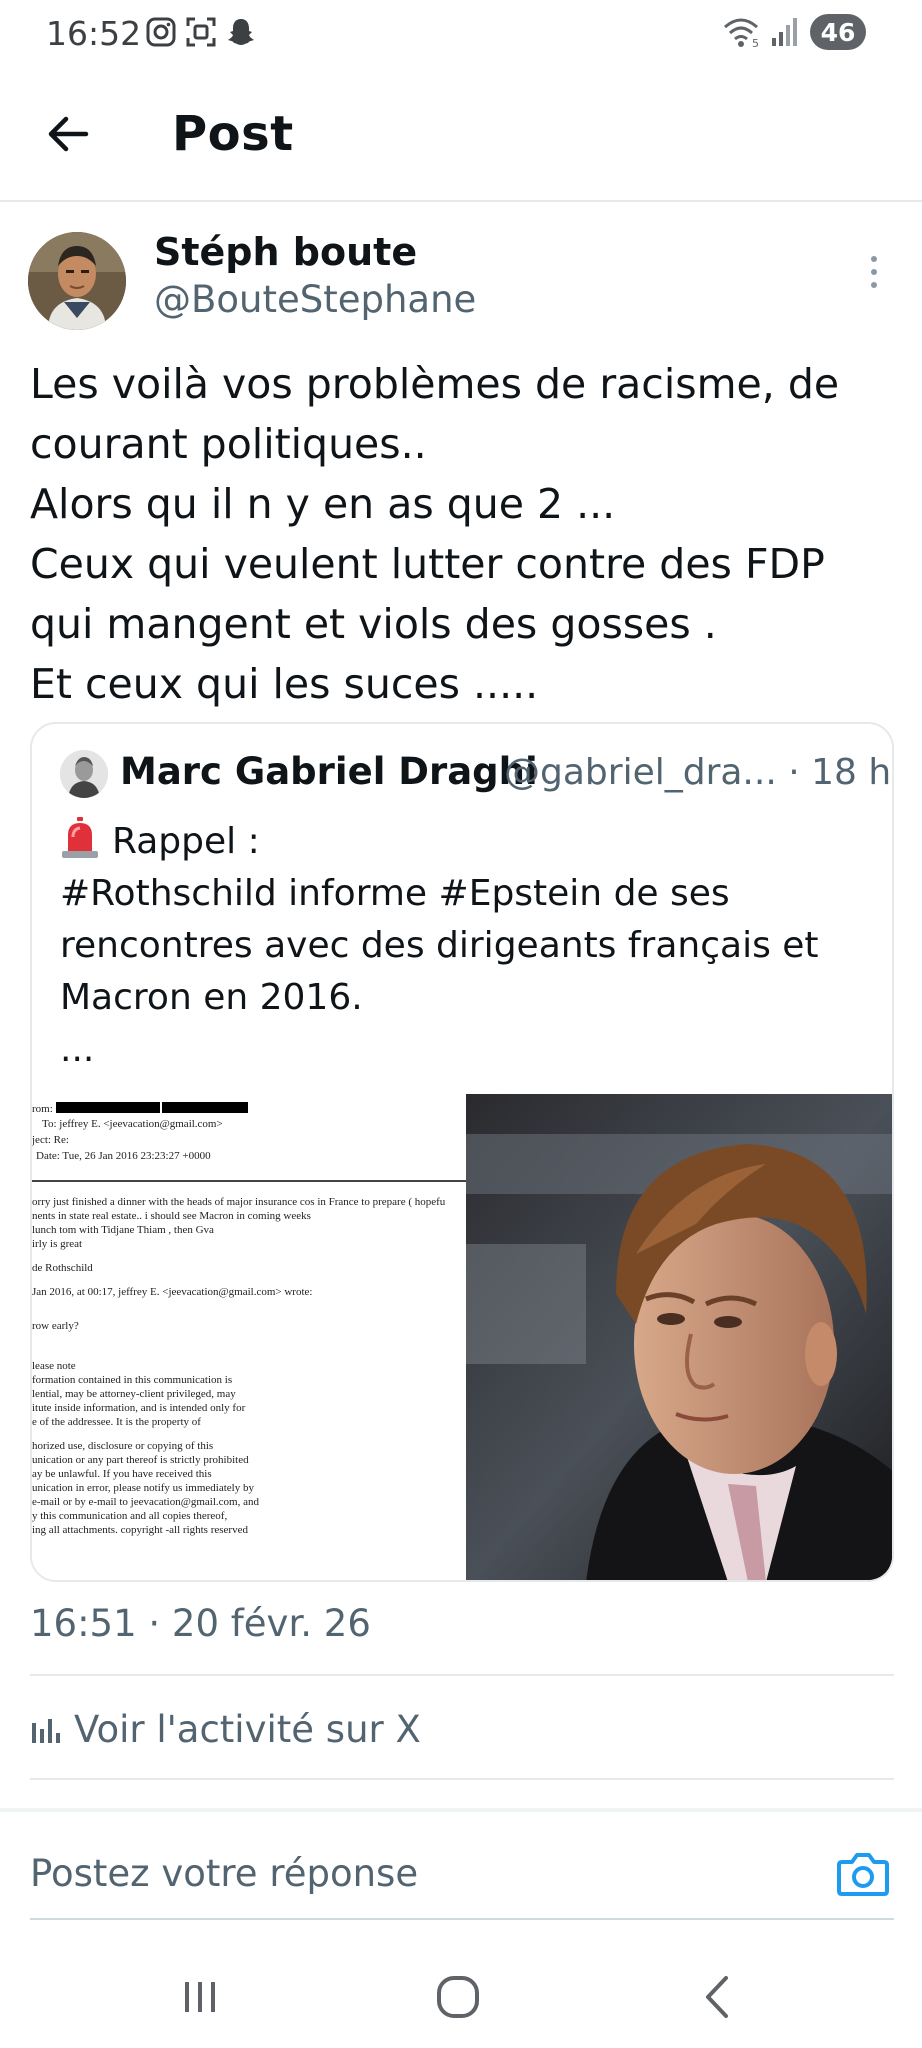 The image size is (922, 2048). I want to click on document-line: To: jeffrey E. <jeevacation@gmail.com>, so click(132, 1124).